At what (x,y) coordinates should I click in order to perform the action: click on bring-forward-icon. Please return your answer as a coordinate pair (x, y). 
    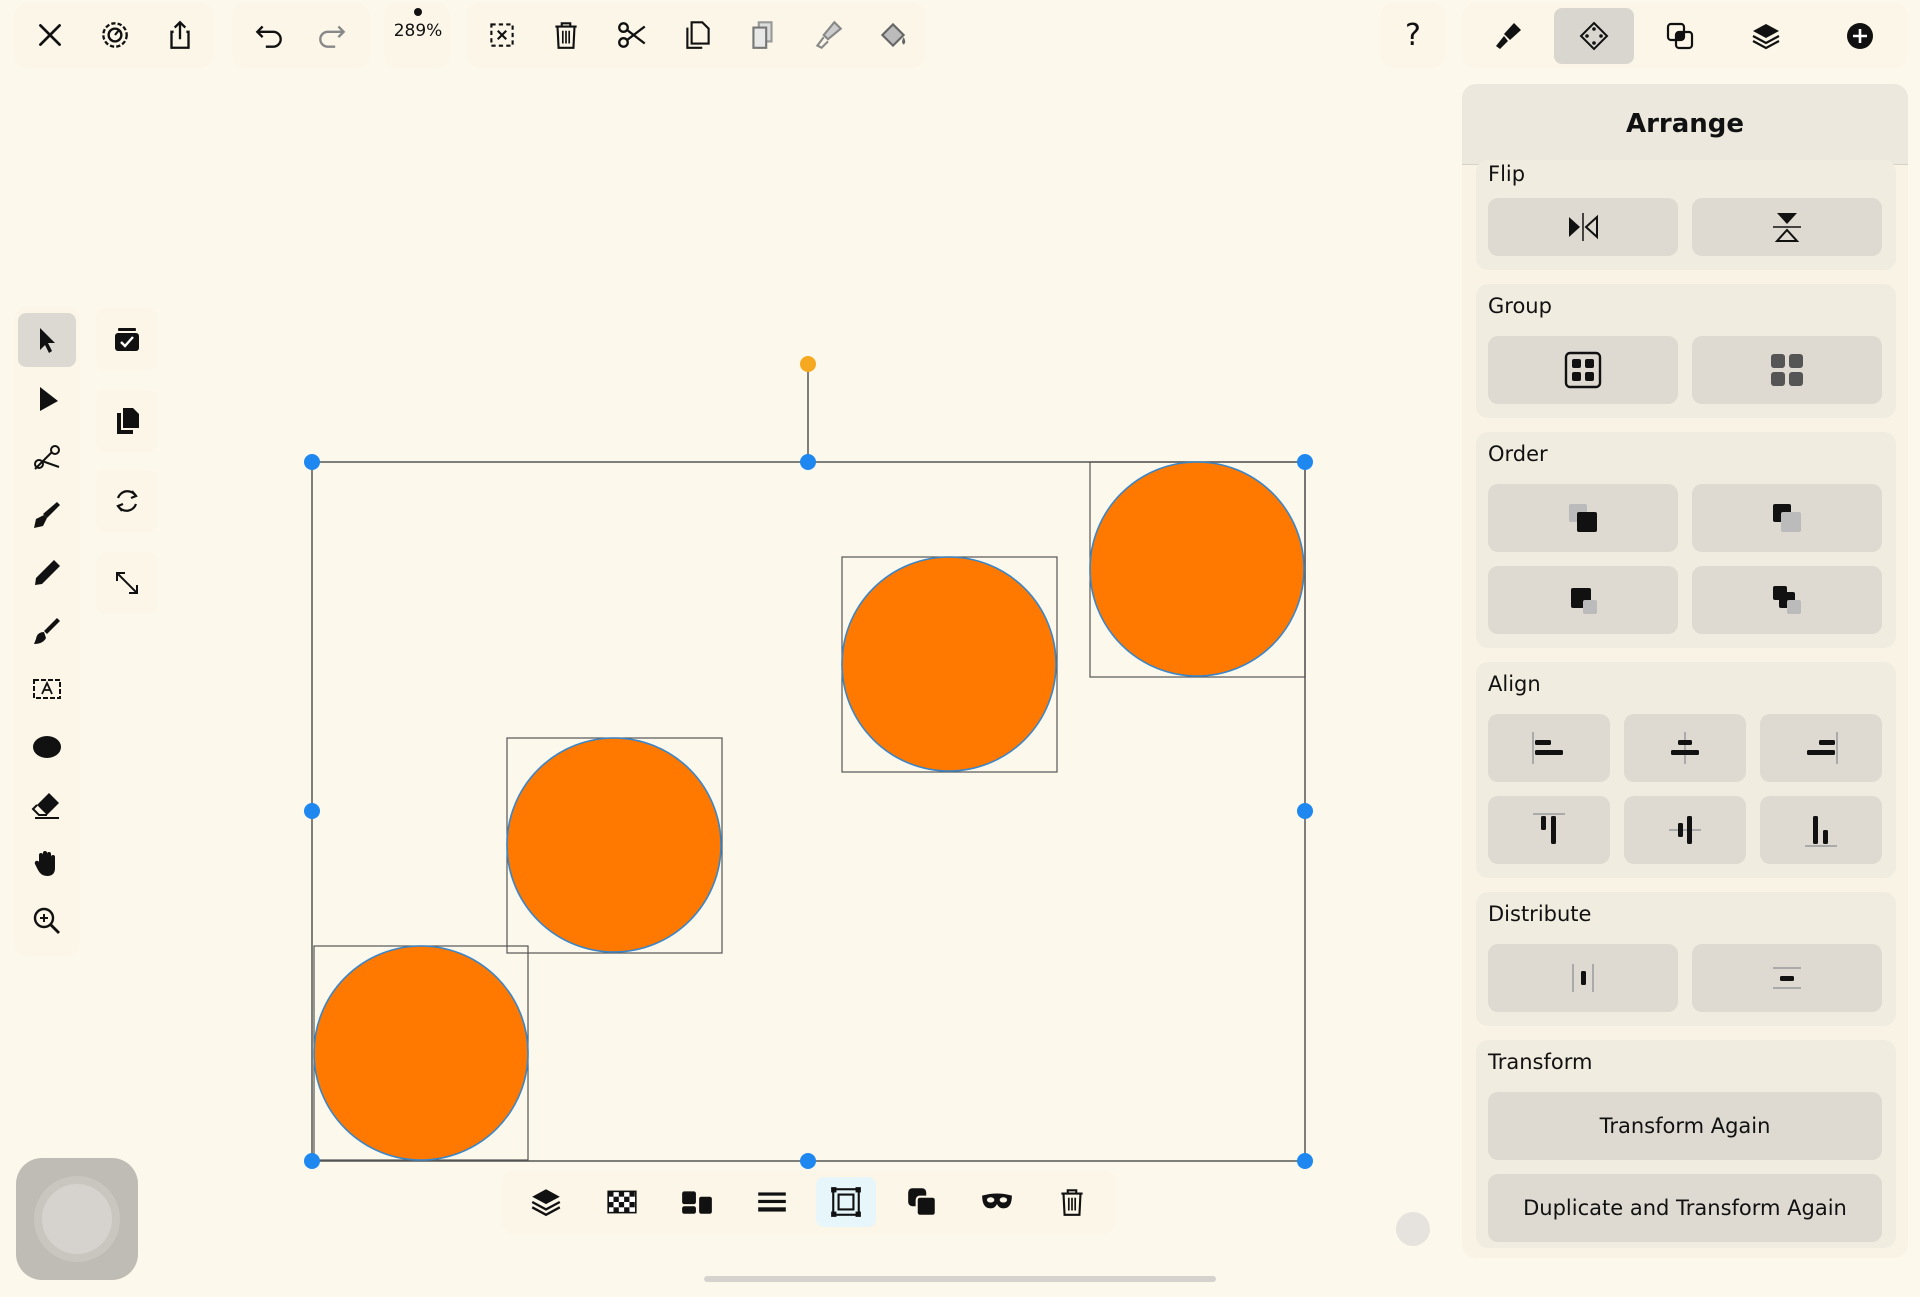
    Looking at the image, I should click on (1584, 601).